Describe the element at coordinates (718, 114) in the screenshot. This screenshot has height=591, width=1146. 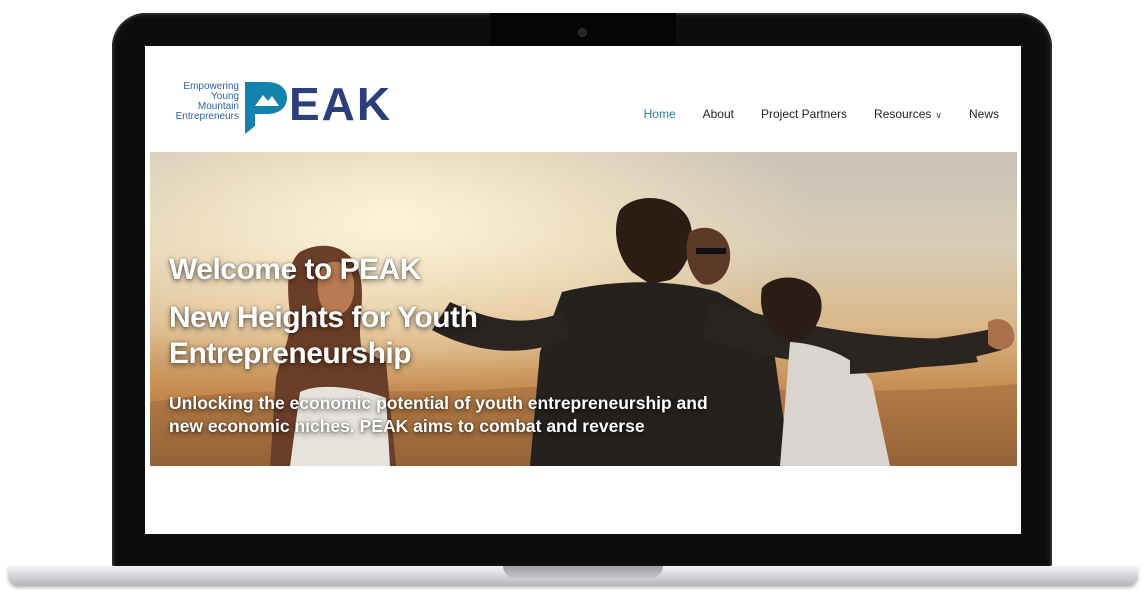
I see `nav-about: About` at that location.